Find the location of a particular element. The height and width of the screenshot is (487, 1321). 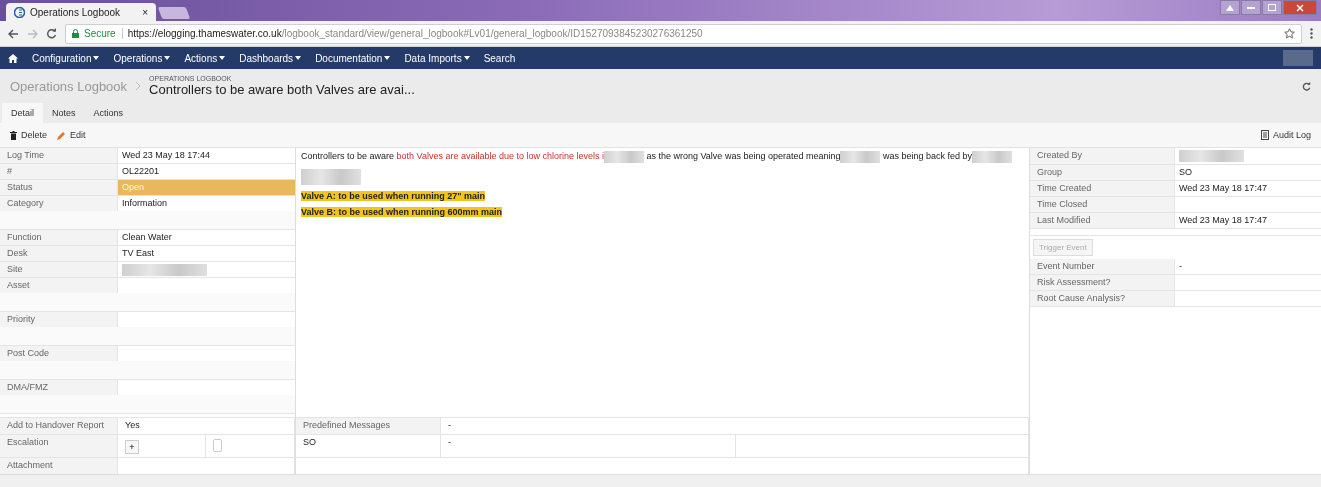

minimize-button is located at coordinates (1251, 7).